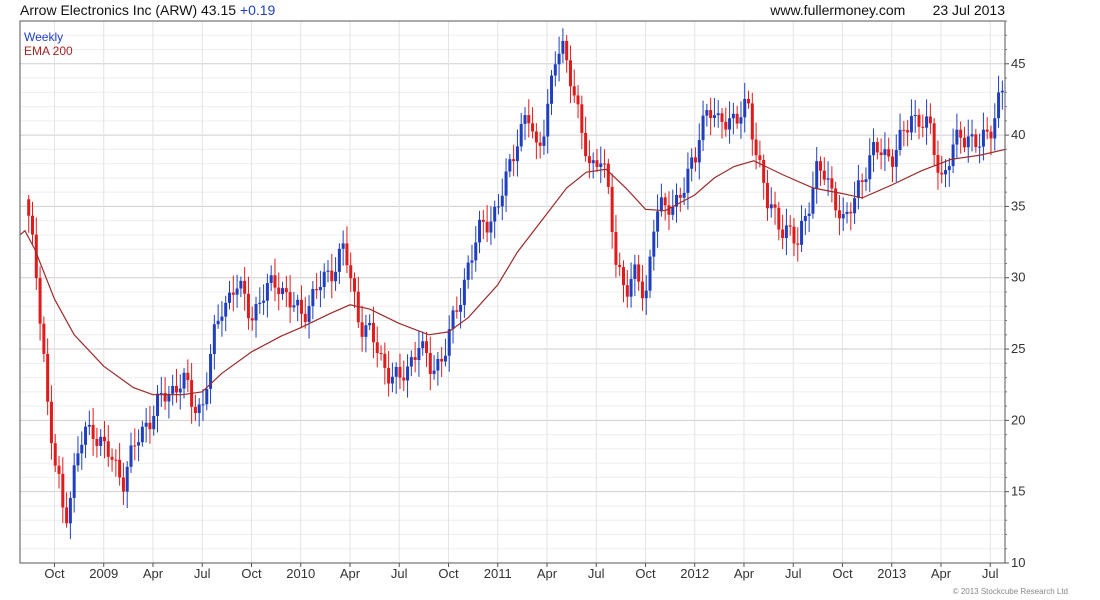  I want to click on x-tick-label: 2013, so click(891, 573).